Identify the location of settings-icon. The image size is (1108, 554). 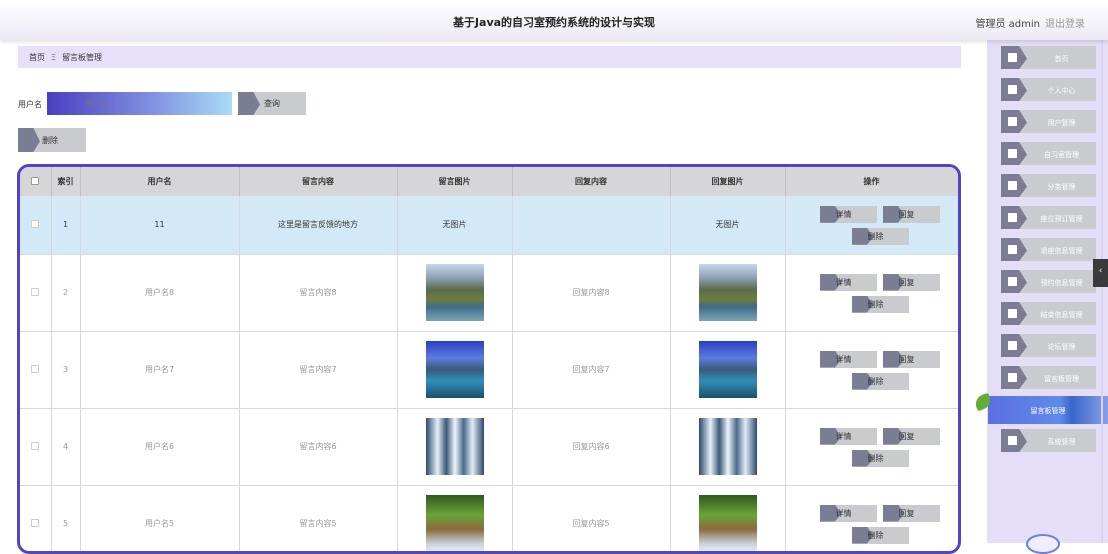
(1012, 440).